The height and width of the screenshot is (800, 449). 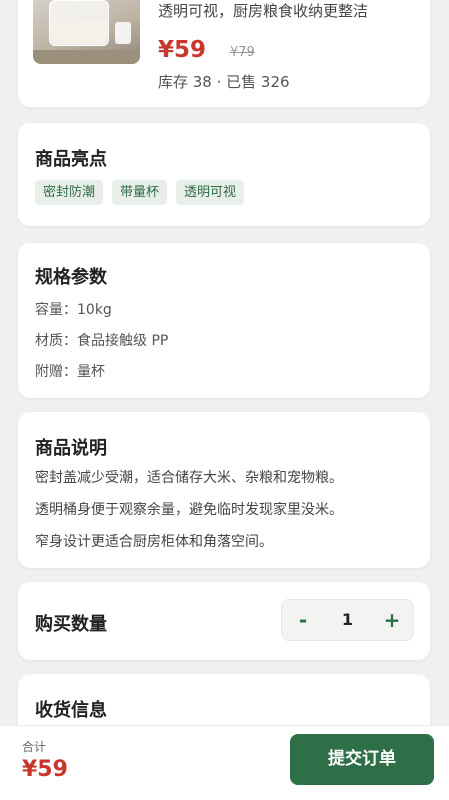 I want to click on highlights-title: 商品亮点, so click(x=71, y=159).